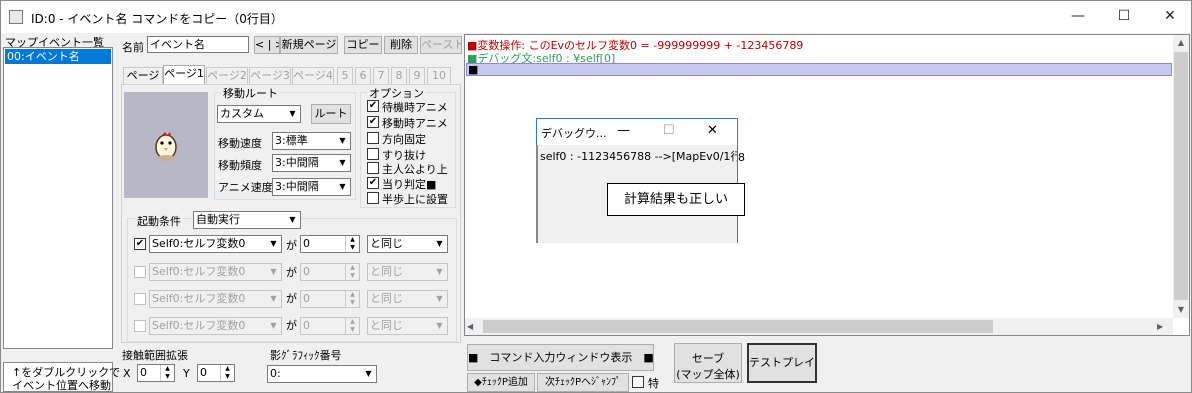  What do you see at coordinates (143, 75) in the screenshot?
I see `tab-page: ページ` at bounding box center [143, 75].